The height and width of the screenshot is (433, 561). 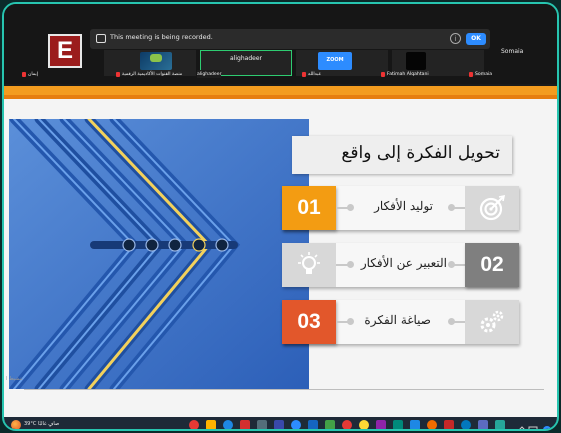 What do you see at coordinates (246, 58) in the screenshot?
I see `participant-center-label: alighadeer` at bounding box center [246, 58].